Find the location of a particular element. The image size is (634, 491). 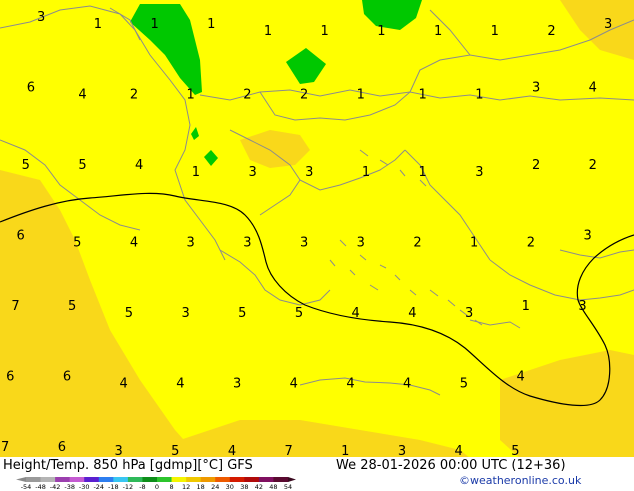

scale-right-arrow is located at coordinates (292, 479).